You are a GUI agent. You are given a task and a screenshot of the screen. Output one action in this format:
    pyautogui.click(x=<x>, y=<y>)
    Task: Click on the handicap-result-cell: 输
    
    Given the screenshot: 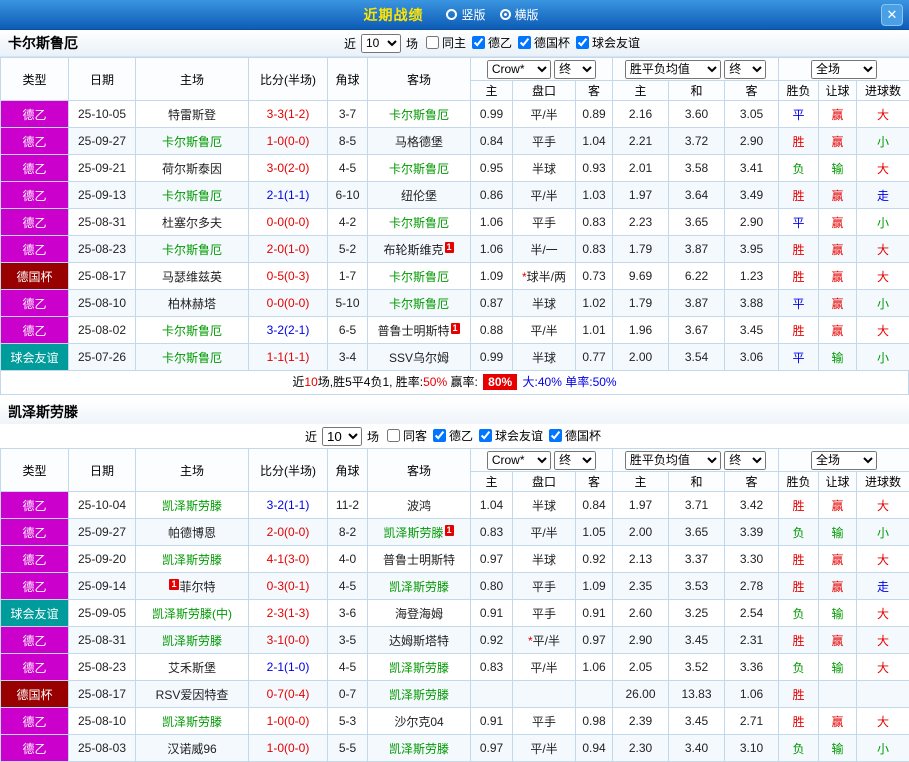 What is the action you would take?
    pyautogui.click(x=838, y=532)
    